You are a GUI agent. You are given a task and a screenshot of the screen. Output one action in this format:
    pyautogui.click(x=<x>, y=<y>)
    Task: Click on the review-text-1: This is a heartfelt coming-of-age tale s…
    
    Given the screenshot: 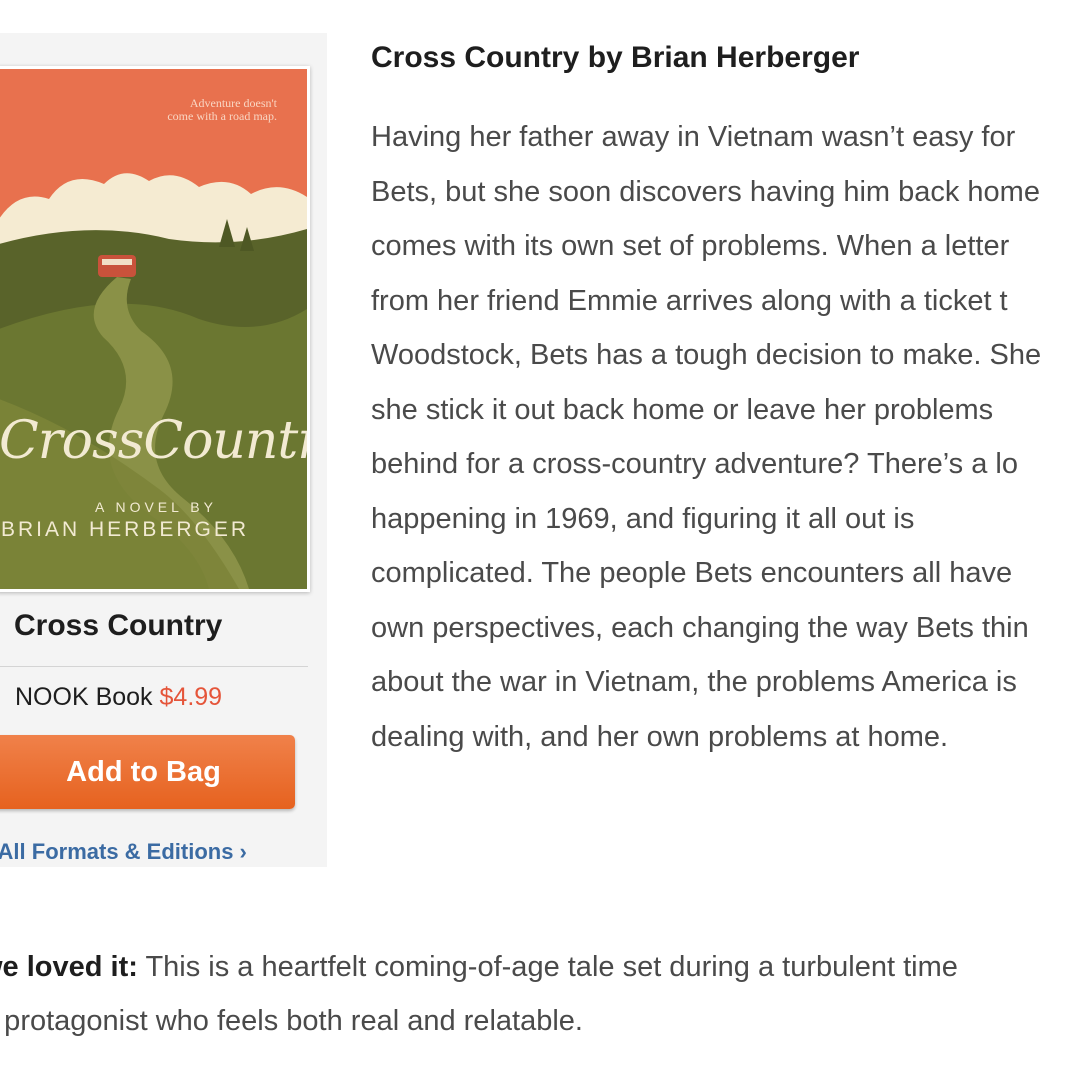 What is the action you would take?
    pyautogui.click(x=547, y=967)
    